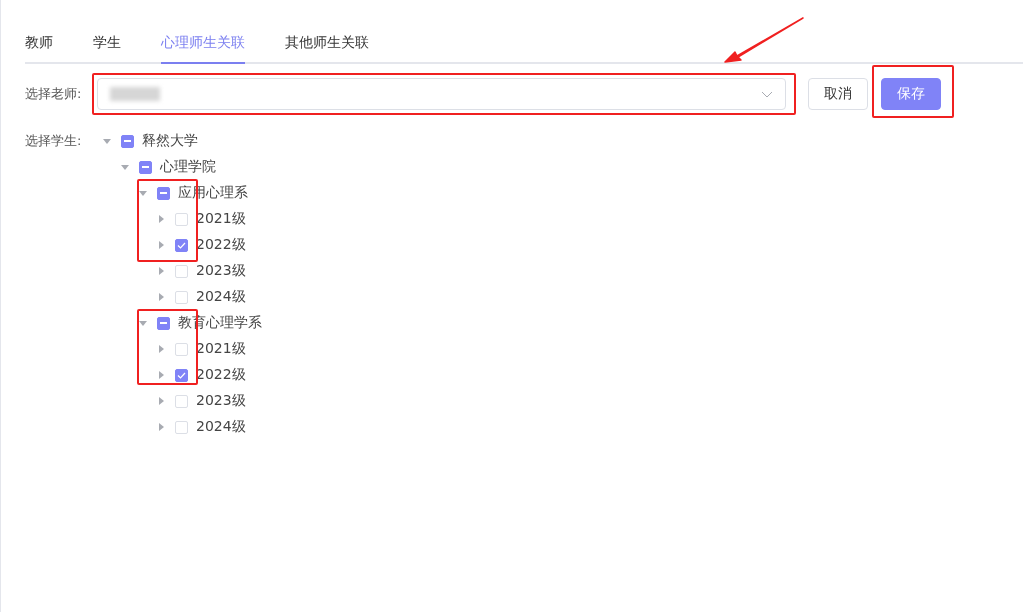 Image resolution: width=1023 pixels, height=612 pixels. What do you see at coordinates (188, 167) in the screenshot?
I see `tree-node-label: 心理学院` at bounding box center [188, 167].